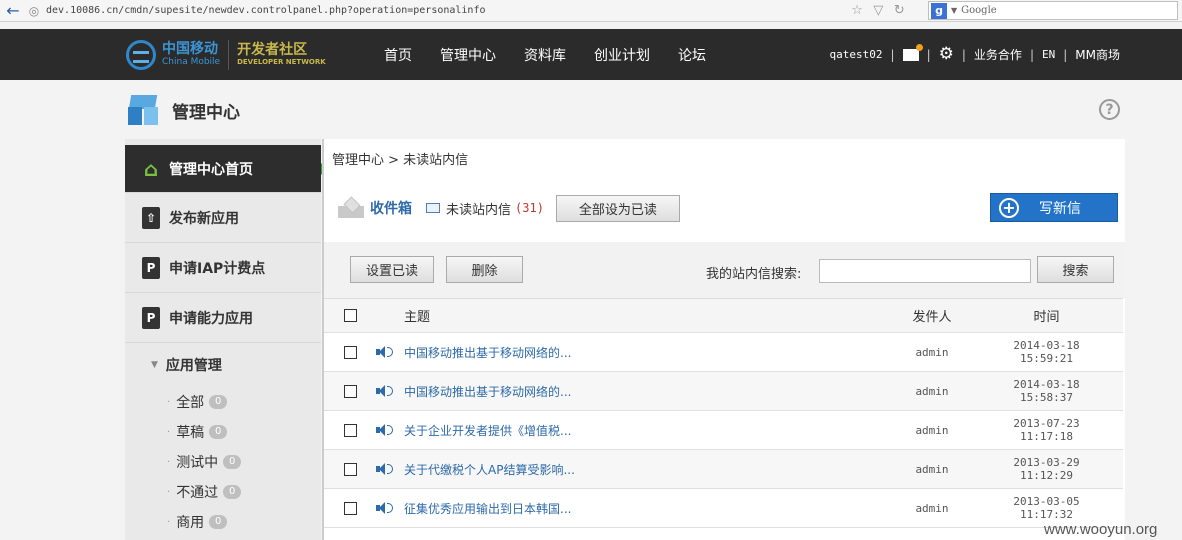 The height and width of the screenshot is (540, 1182). What do you see at coordinates (398, 55) in the screenshot?
I see `menu-home: 首页` at bounding box center [398, 55].